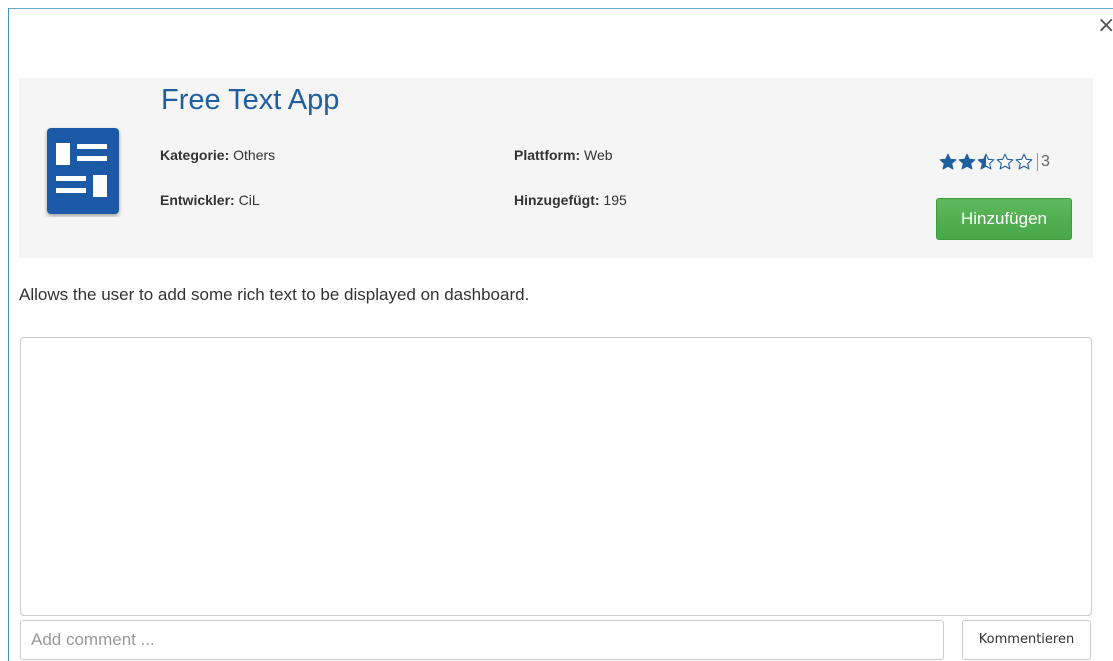  Describe the element at coordinates (986, 162) in the screenshot. I see `star-half-icon` at that location.